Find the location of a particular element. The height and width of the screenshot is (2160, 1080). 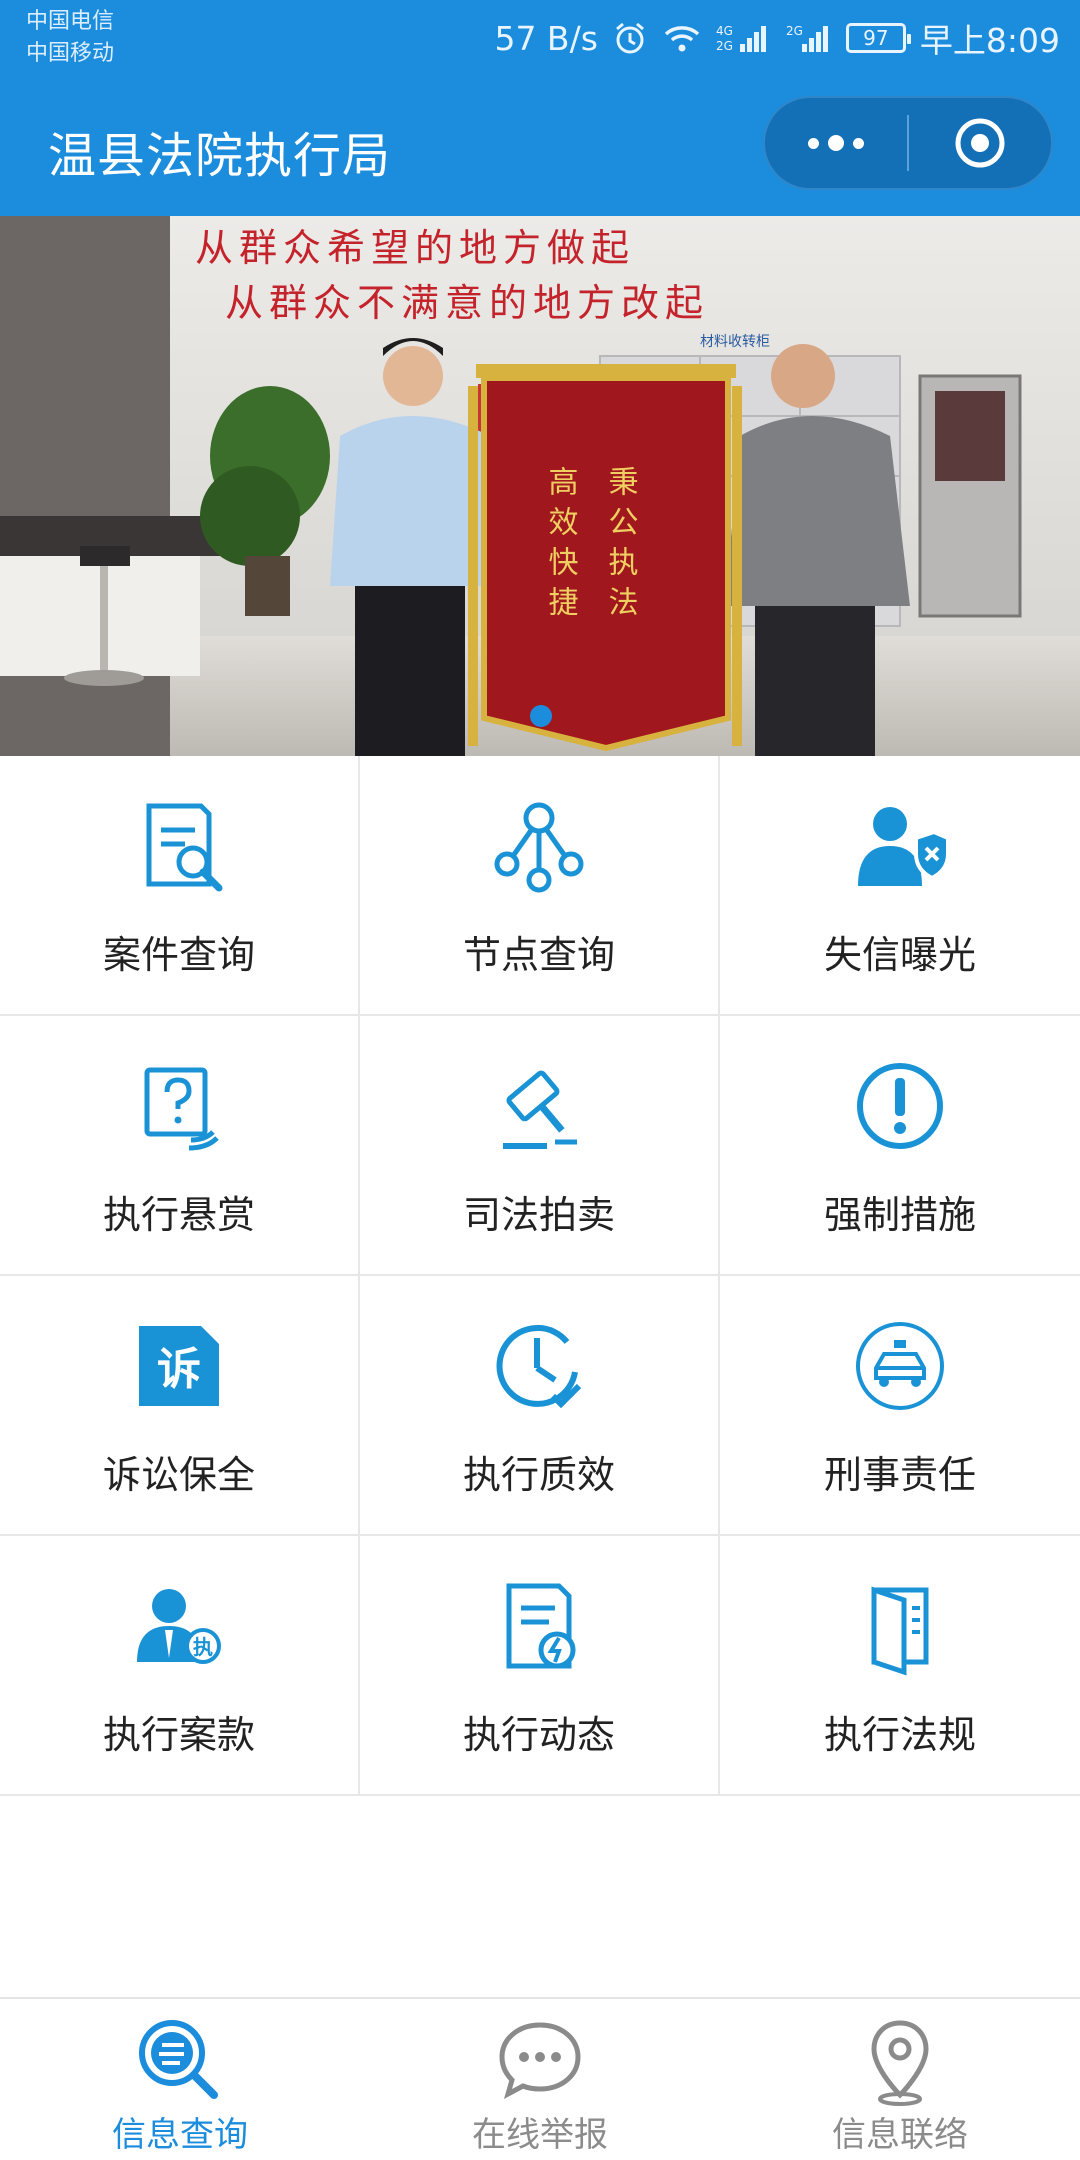

grid-item-execution-reward: 执行悬赏 is located at coordinates (180, 1146).